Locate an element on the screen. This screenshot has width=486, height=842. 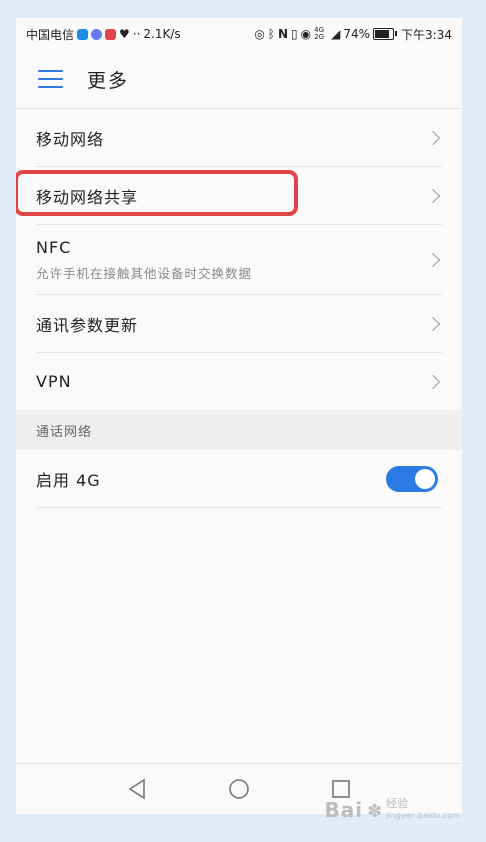
home-button is located at coordinates (239, 789).